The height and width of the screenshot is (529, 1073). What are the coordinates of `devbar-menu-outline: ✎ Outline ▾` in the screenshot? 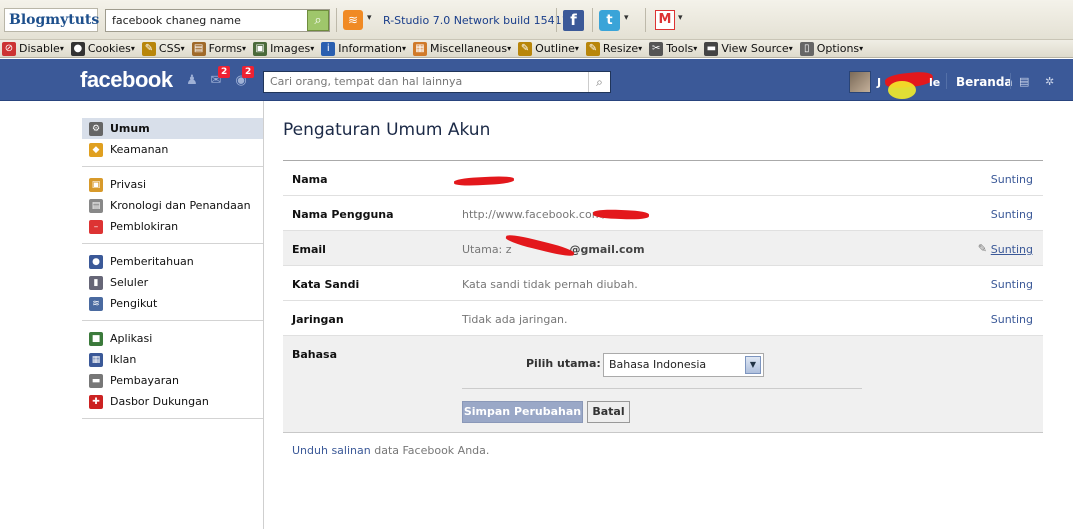 It's located at (548, 48).